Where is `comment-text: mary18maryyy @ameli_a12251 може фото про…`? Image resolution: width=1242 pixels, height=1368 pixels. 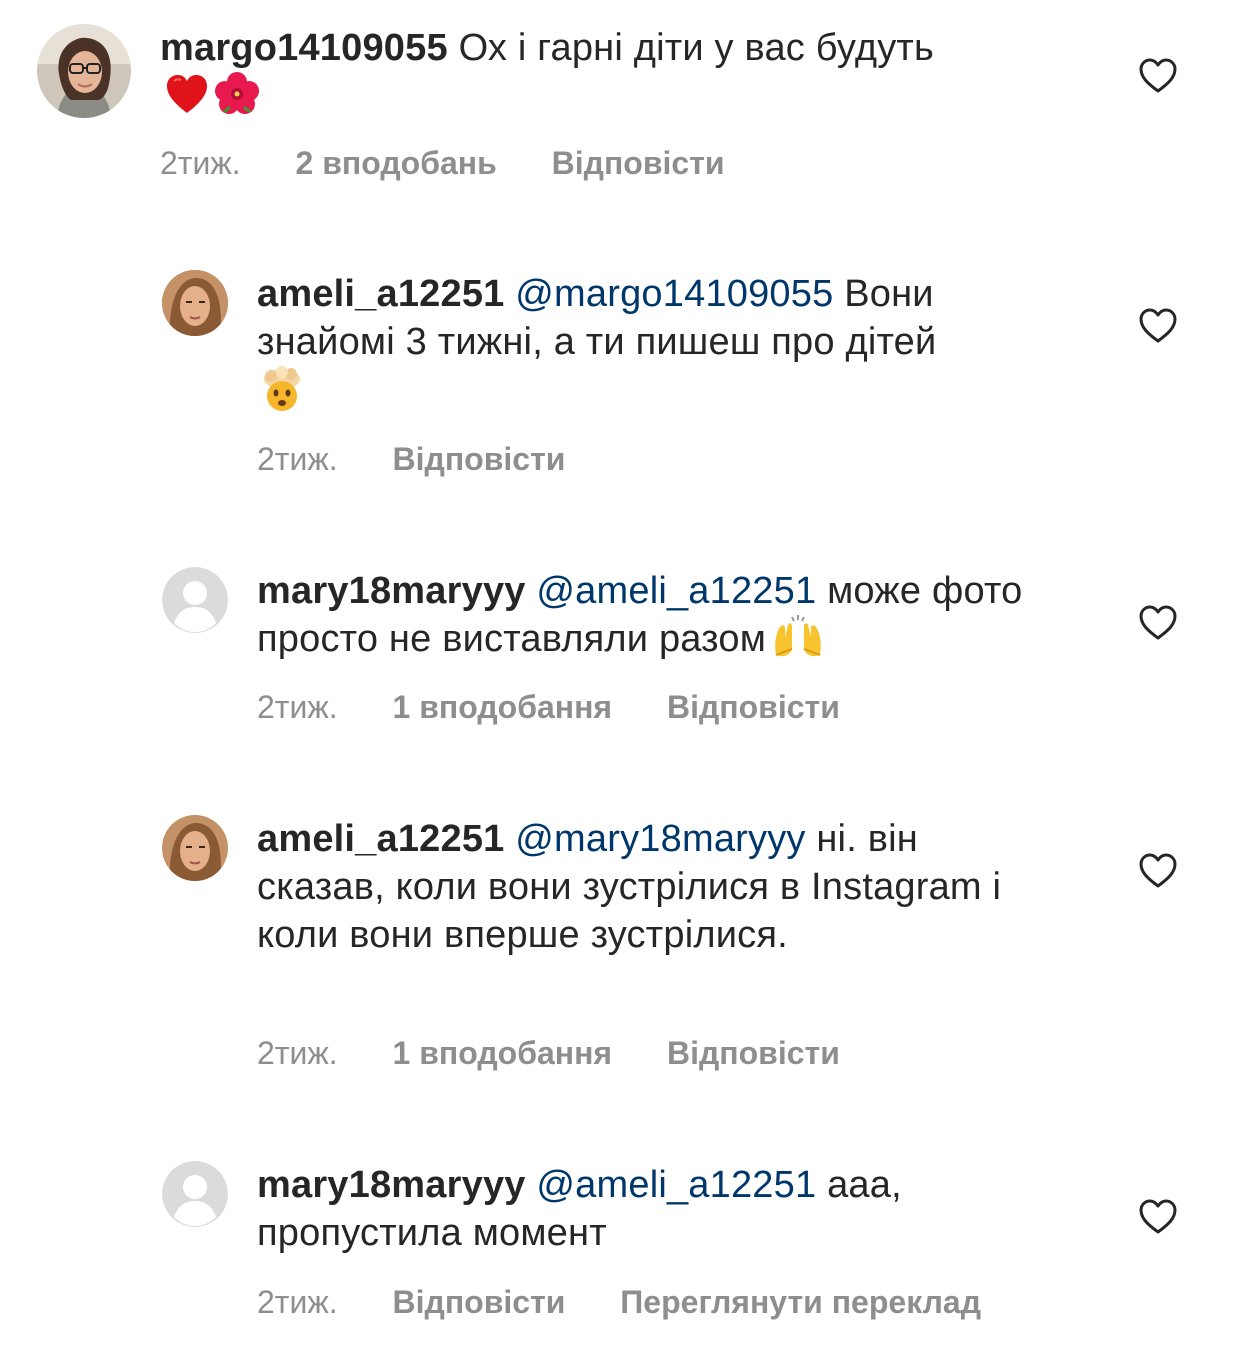 comment-text: mary18maryyy @ameli_a12251 може фото про… is located at coordinates (677, 615).